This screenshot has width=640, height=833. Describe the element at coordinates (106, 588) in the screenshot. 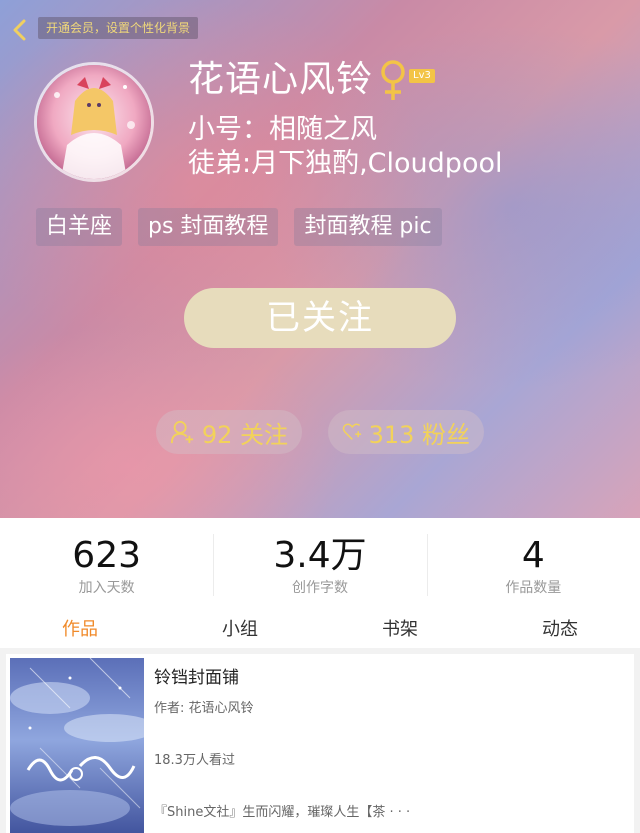

I see `stat-label: 加入天数` at that location.